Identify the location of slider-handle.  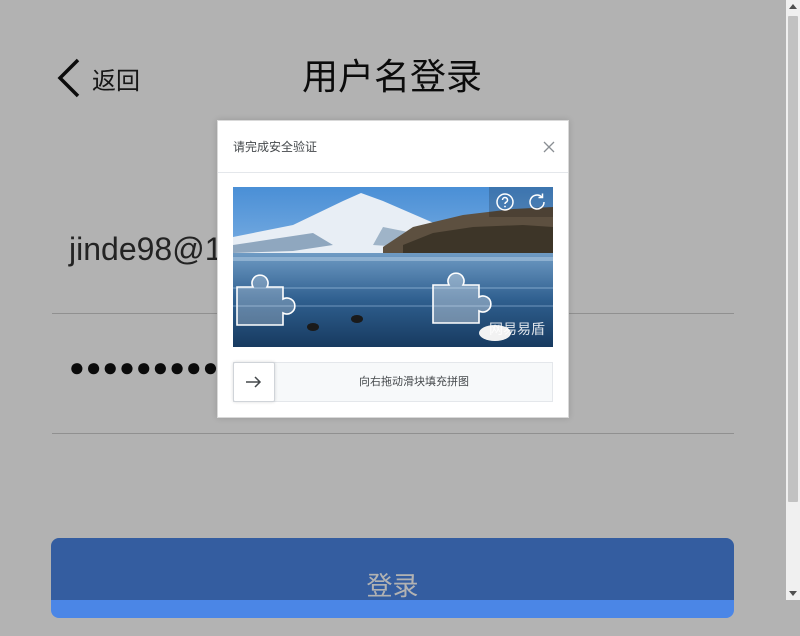
(254, 382).